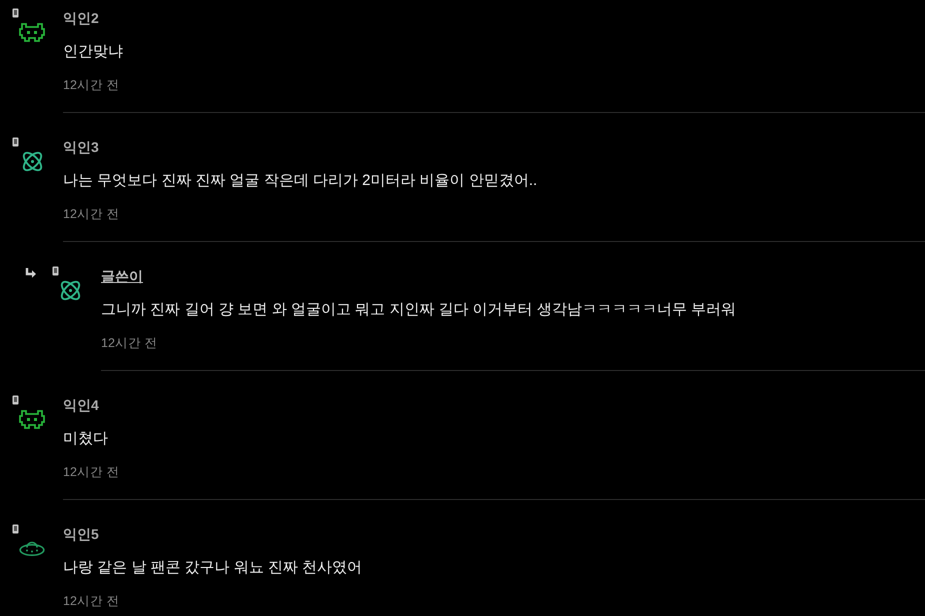  What do you see at coordinates (418, 310) in the screenshot?
I see `comment-text: 그니까 진짜 길어 걍 보면 와 얼굴이고 뭐고 지인짜 길다 이거부터 생각남ㅋㅋㅋㅋㅋ너무 부러워` at bounding box center [418, 310].